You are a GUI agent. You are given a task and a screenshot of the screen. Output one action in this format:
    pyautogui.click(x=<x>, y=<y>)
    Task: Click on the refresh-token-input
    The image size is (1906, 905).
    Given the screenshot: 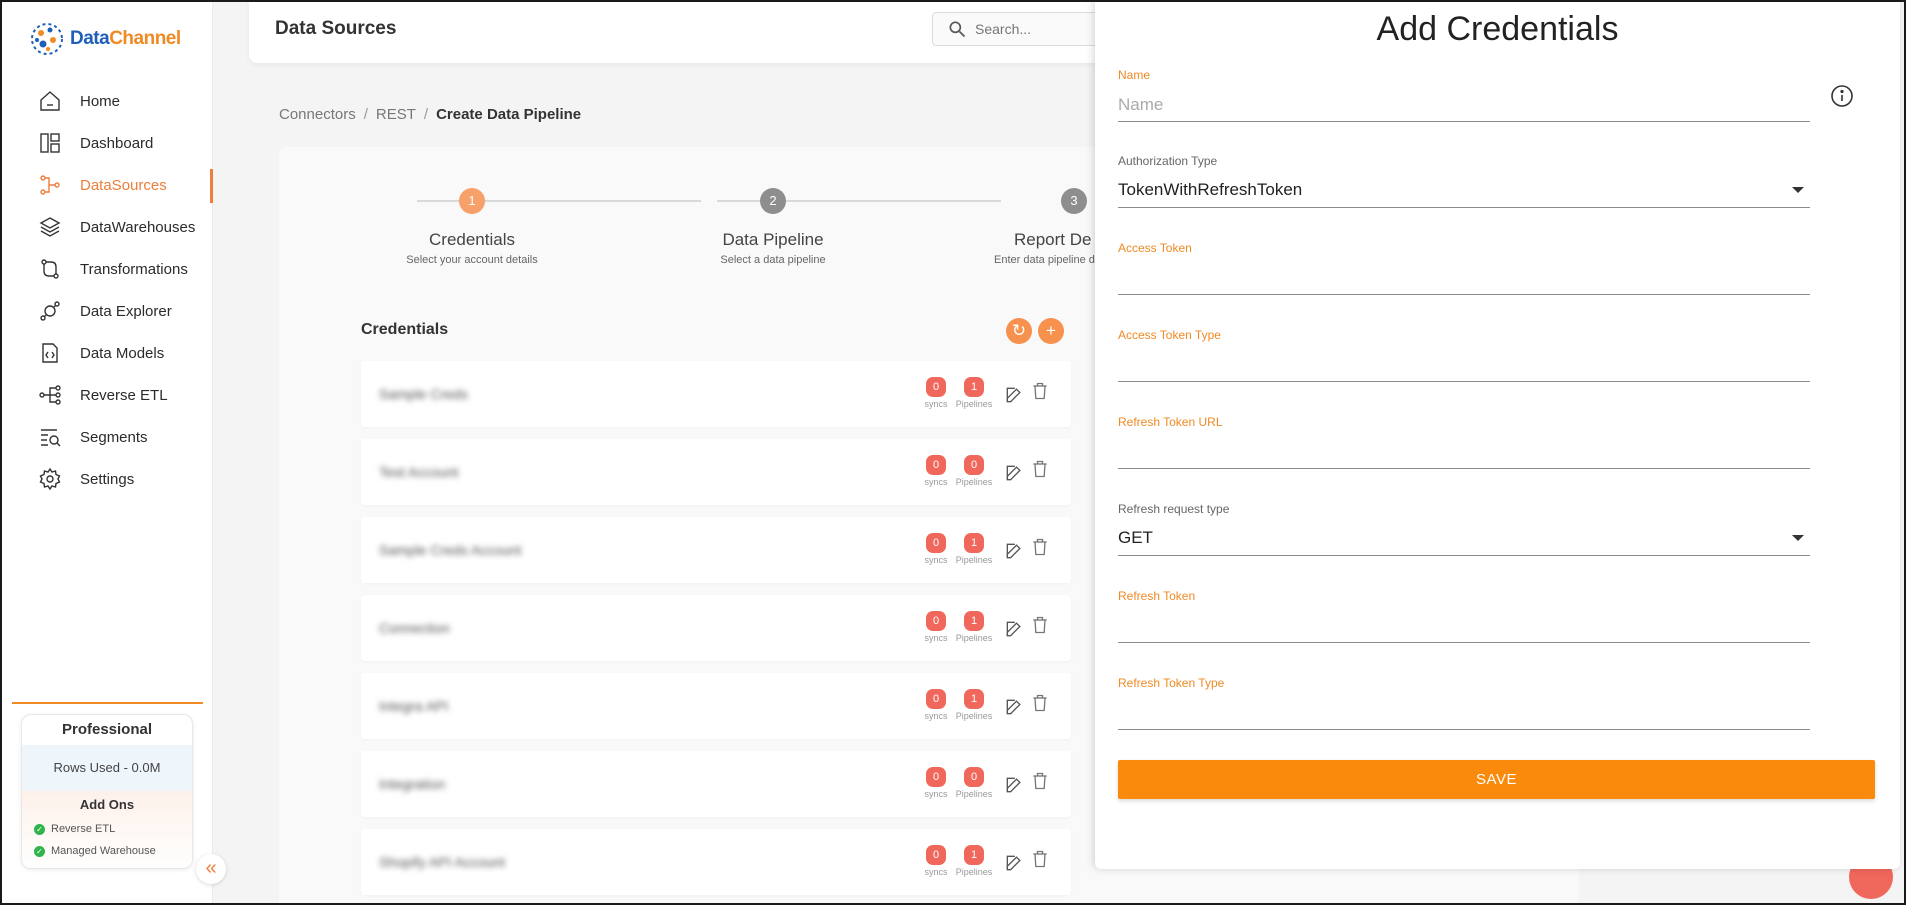 What is the action you would take?
    pyautogui.click(x=1464, y=623)
    